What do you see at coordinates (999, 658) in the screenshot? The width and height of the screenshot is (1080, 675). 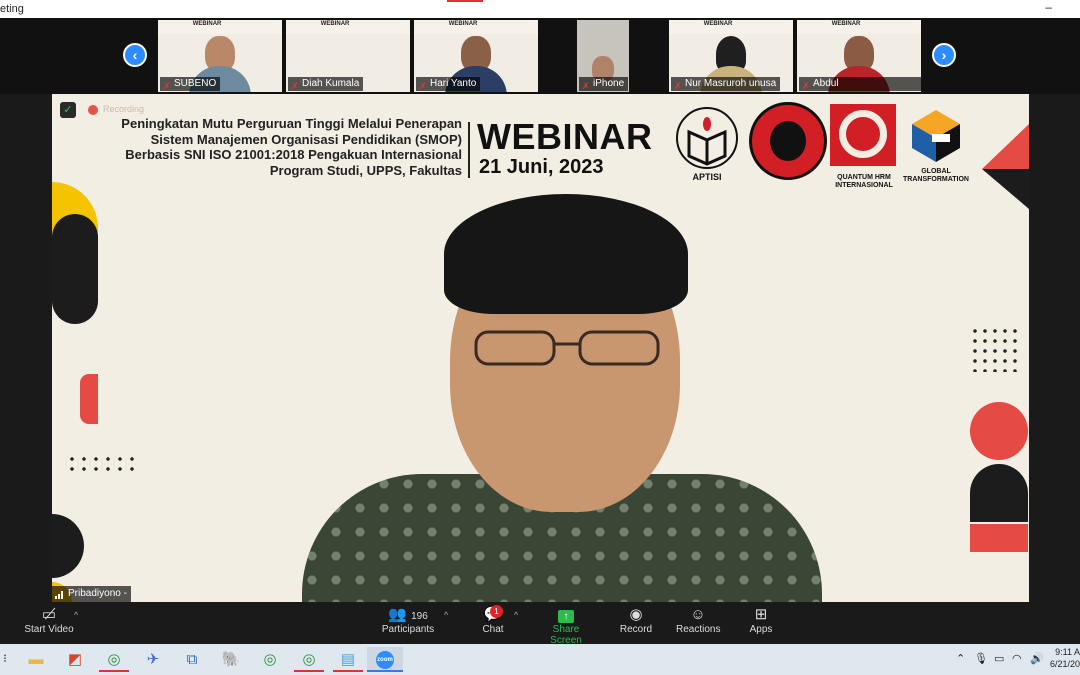 I see `battery-icon: ▭` at bounding box center [999, 658].